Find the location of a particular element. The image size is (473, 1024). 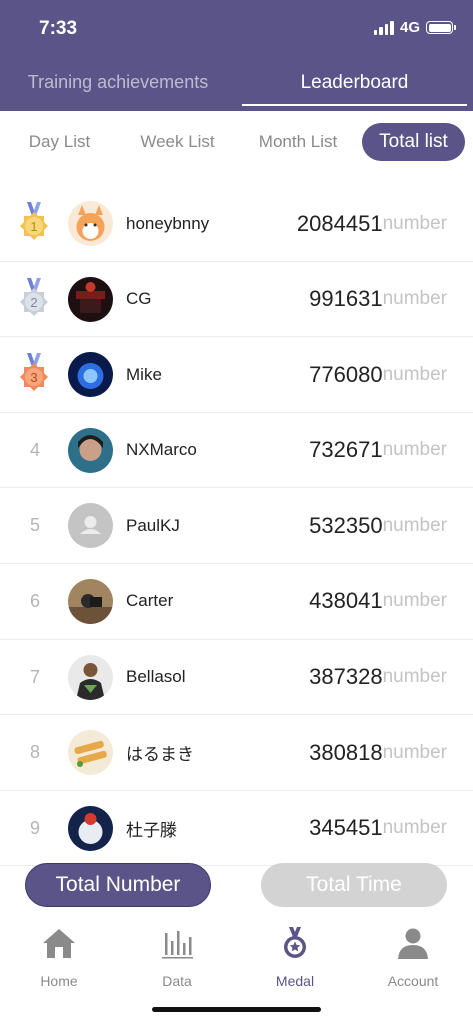

score: 387328 number is located at coordinates (378, 677).